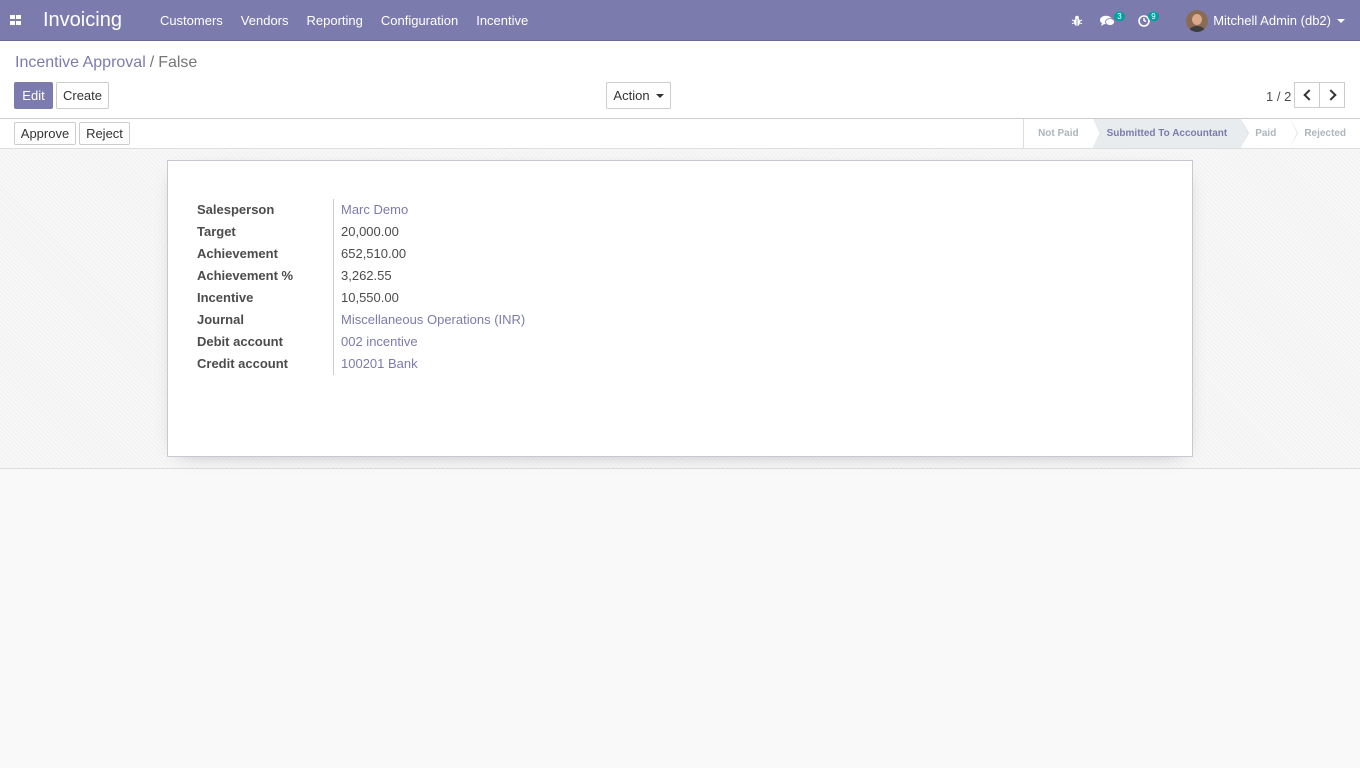  What do you see at coordinates (220, 319) in the screenshot?
I see `field-label: Journal` at bounding box center [220, 319].